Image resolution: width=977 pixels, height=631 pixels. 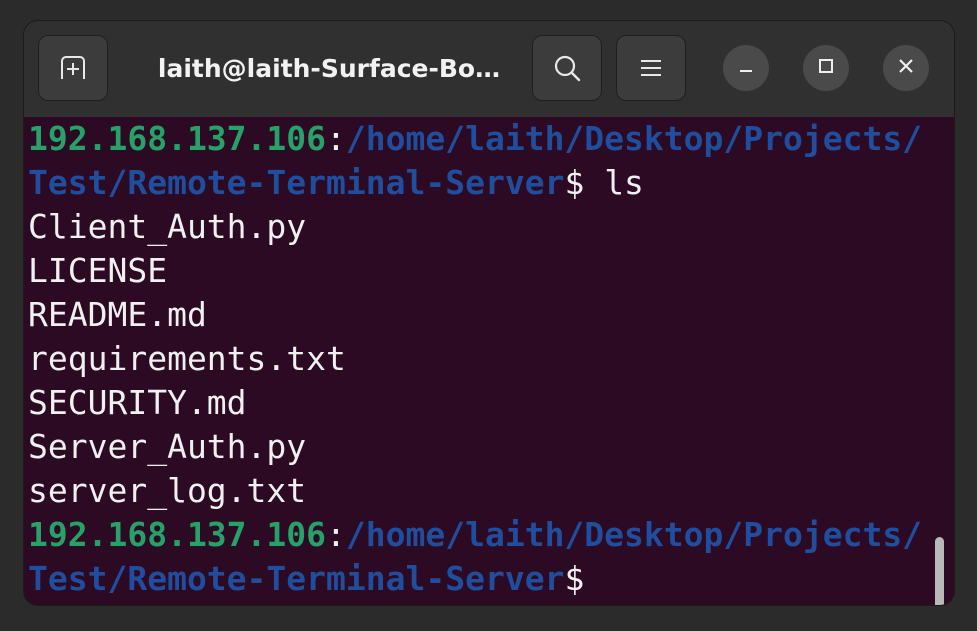 What do you see at coordinates (939, 571) in the screenshot?
I see `scrollbar-thumb` at bounding box center [939, 571].